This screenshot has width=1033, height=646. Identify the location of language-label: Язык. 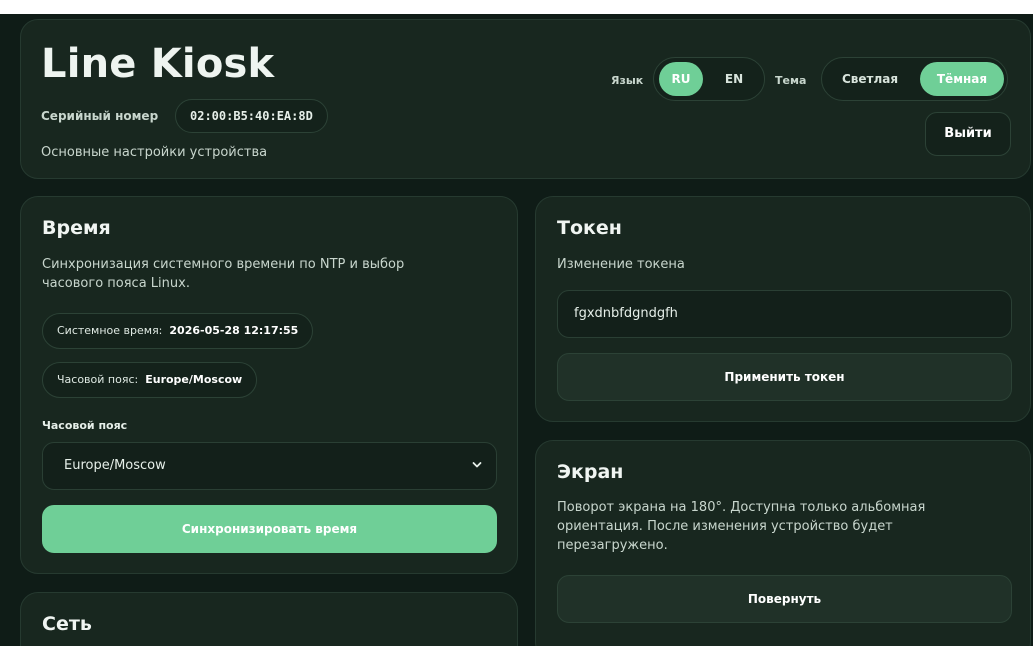
(627, 80).